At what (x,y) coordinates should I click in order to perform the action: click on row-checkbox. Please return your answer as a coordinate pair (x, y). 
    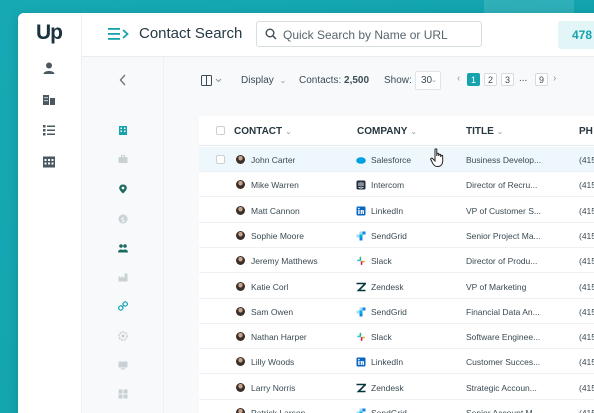
    Looking at the image, I should click on (220, 159).